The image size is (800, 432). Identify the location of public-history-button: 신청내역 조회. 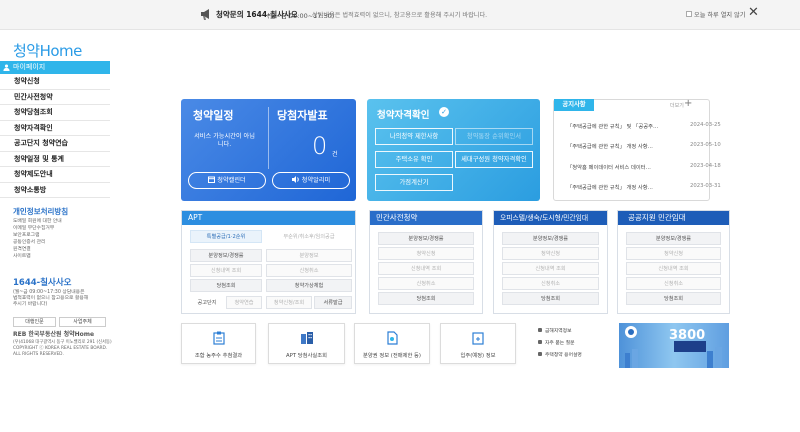
(673, 268).